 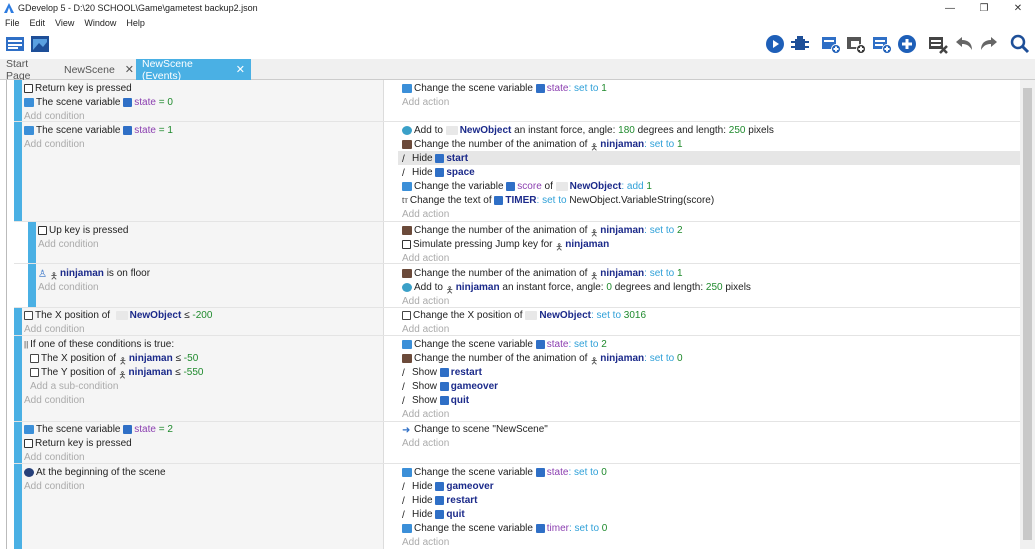 I want to click on condition: Up key is pressed, so click(x=83, y=230).